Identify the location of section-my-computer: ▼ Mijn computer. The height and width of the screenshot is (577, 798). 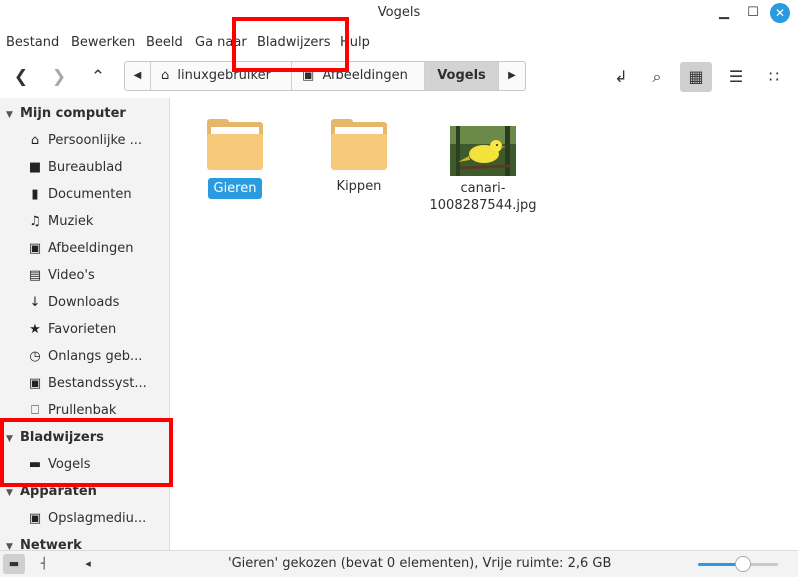
(66, 113).